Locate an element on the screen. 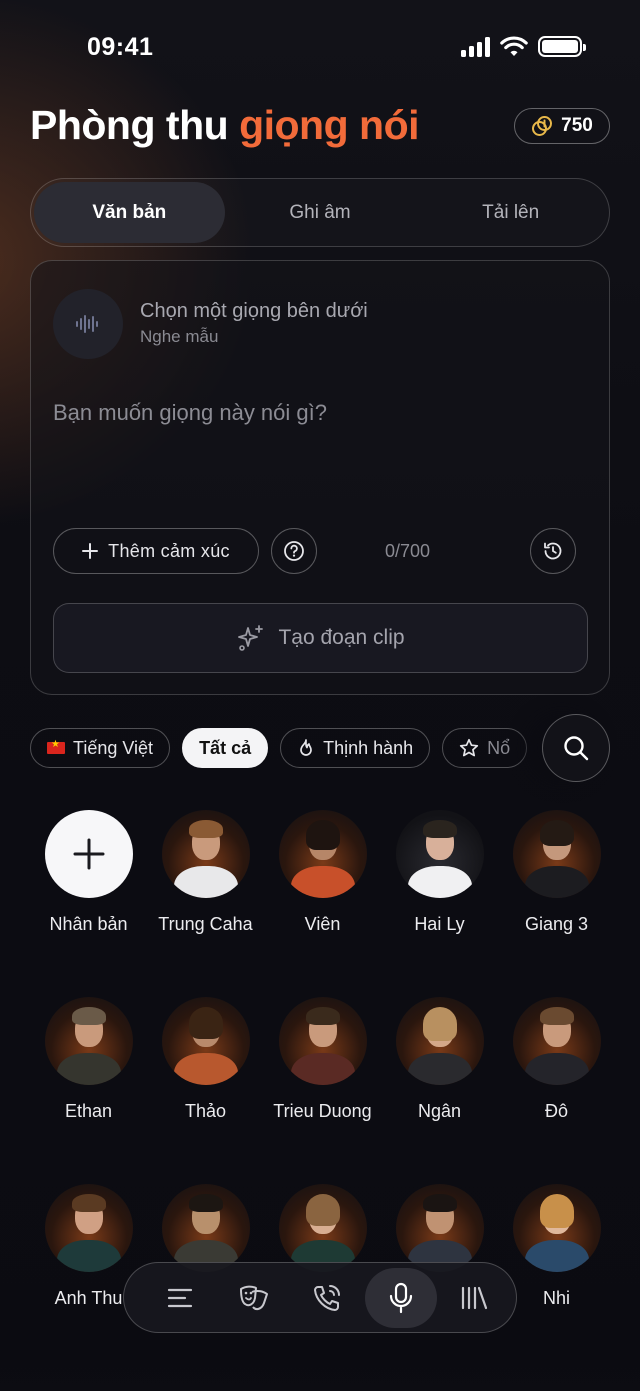  status-icons is located at coordinates (523, 46).